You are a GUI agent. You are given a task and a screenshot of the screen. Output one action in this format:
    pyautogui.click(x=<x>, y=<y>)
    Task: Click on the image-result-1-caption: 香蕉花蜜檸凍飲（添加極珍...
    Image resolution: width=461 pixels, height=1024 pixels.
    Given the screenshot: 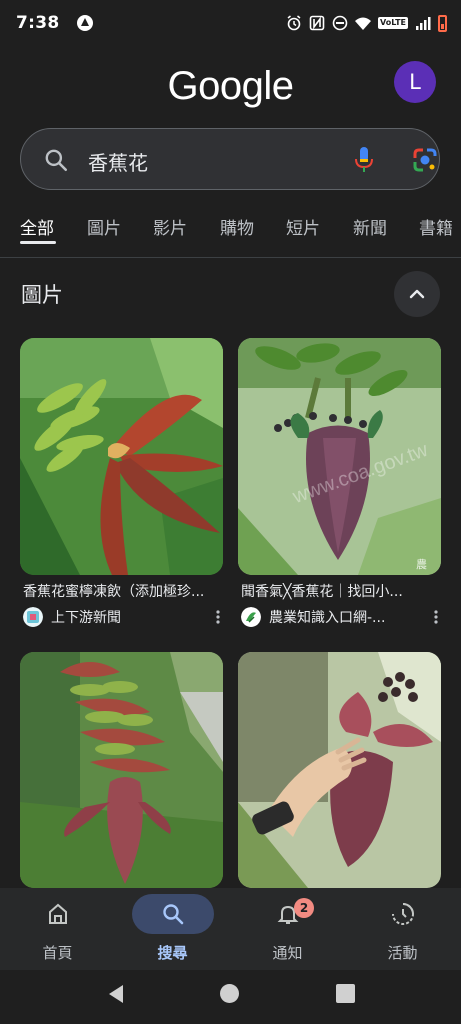 What is the action you would take?
    pyautogui.click(x=124, y=591)
    